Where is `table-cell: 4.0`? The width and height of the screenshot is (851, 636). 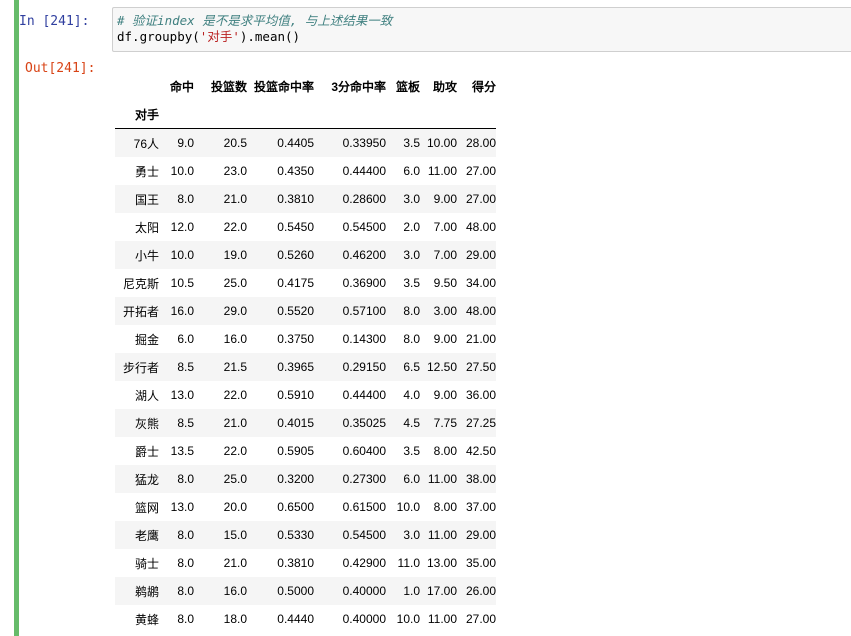
table-cell: 4.0 is located at coordinates (411, 395).